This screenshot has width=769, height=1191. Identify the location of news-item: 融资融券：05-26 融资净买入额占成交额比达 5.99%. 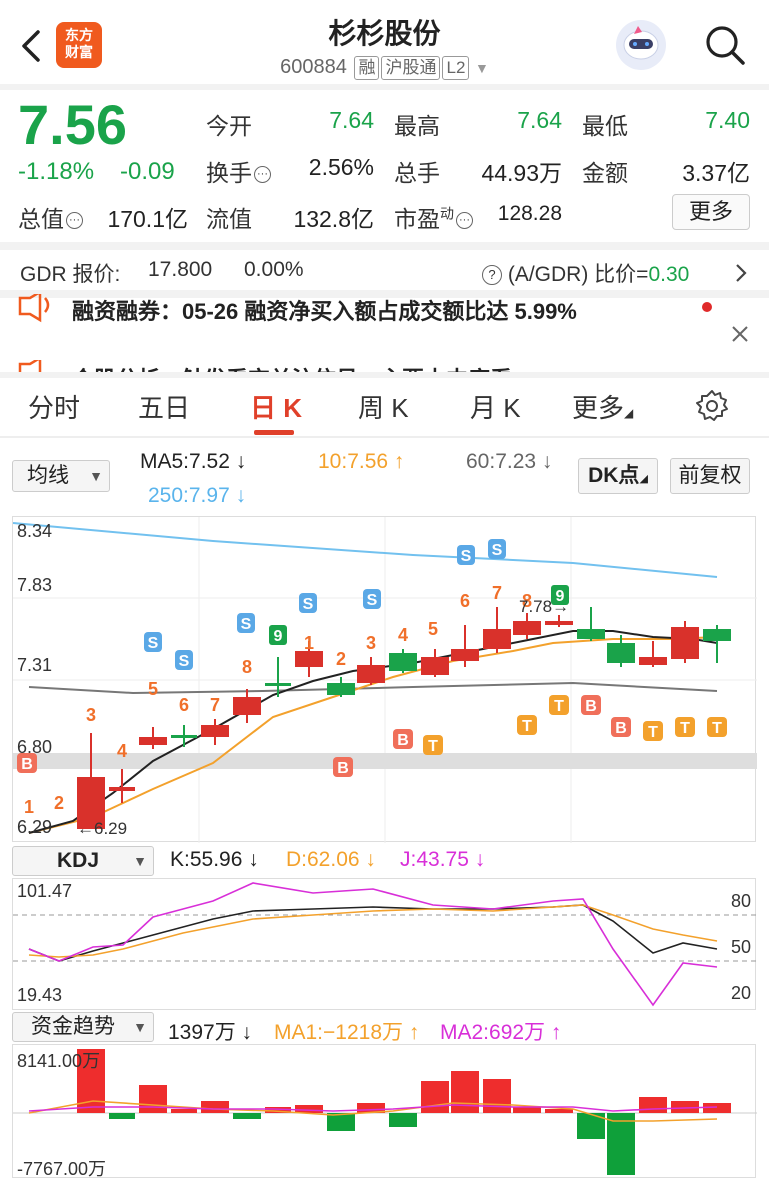
(384, 311).